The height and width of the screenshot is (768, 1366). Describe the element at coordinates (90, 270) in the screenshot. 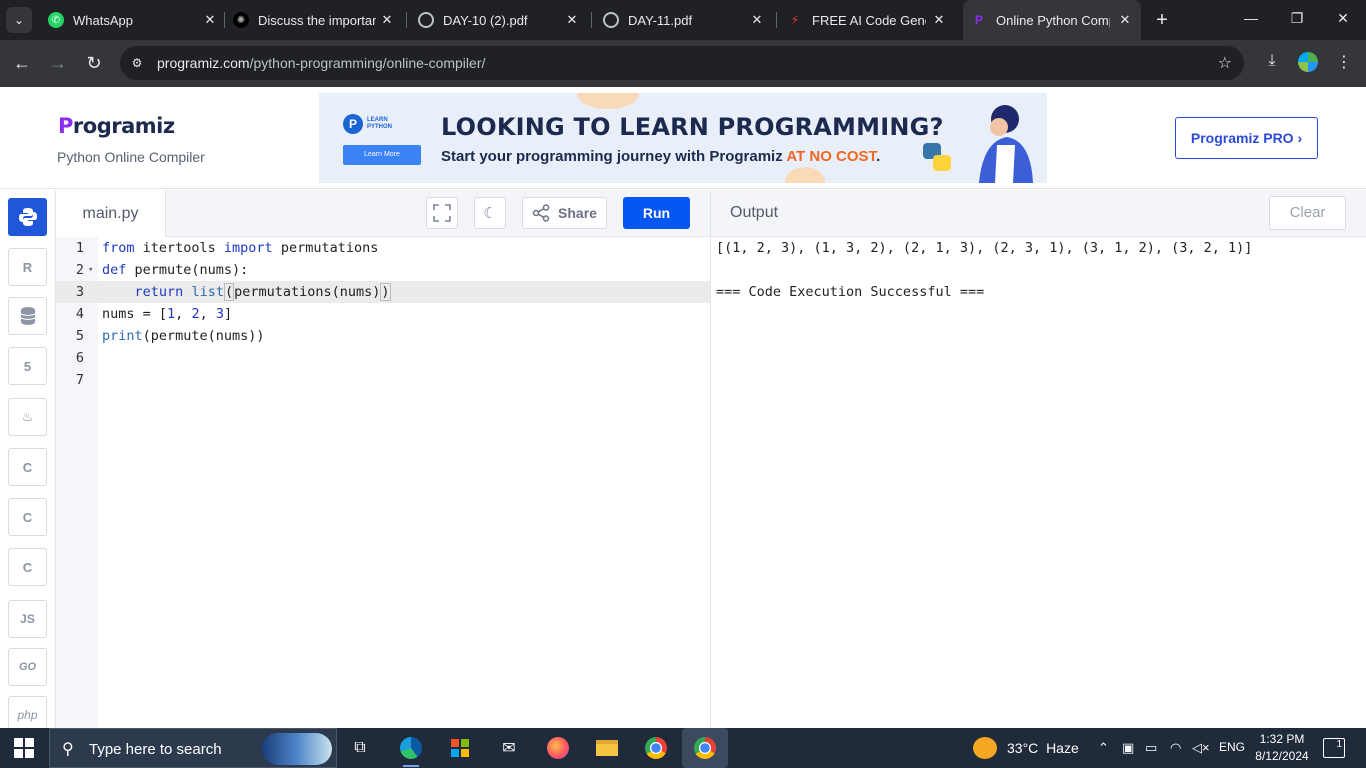

I see `fold-arrow-icon: ▾` at that location.